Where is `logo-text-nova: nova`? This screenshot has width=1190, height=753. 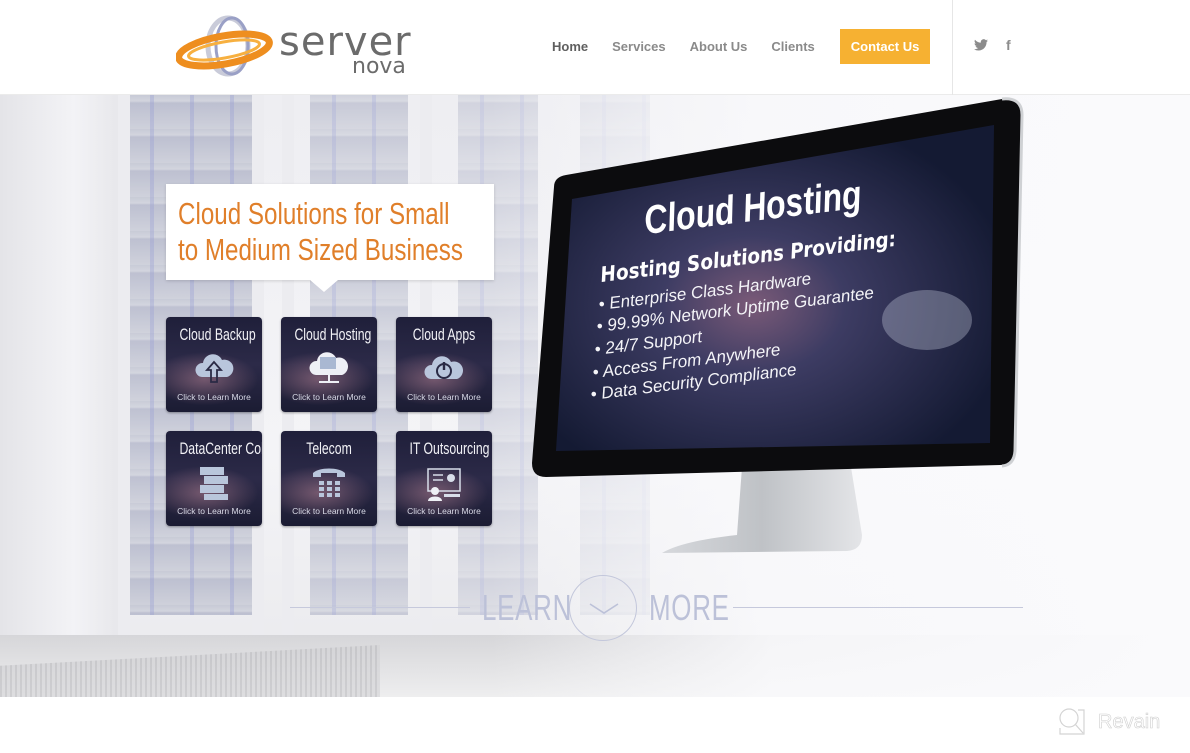
logo-text-nova: nova is located at coordinates (379, 66).